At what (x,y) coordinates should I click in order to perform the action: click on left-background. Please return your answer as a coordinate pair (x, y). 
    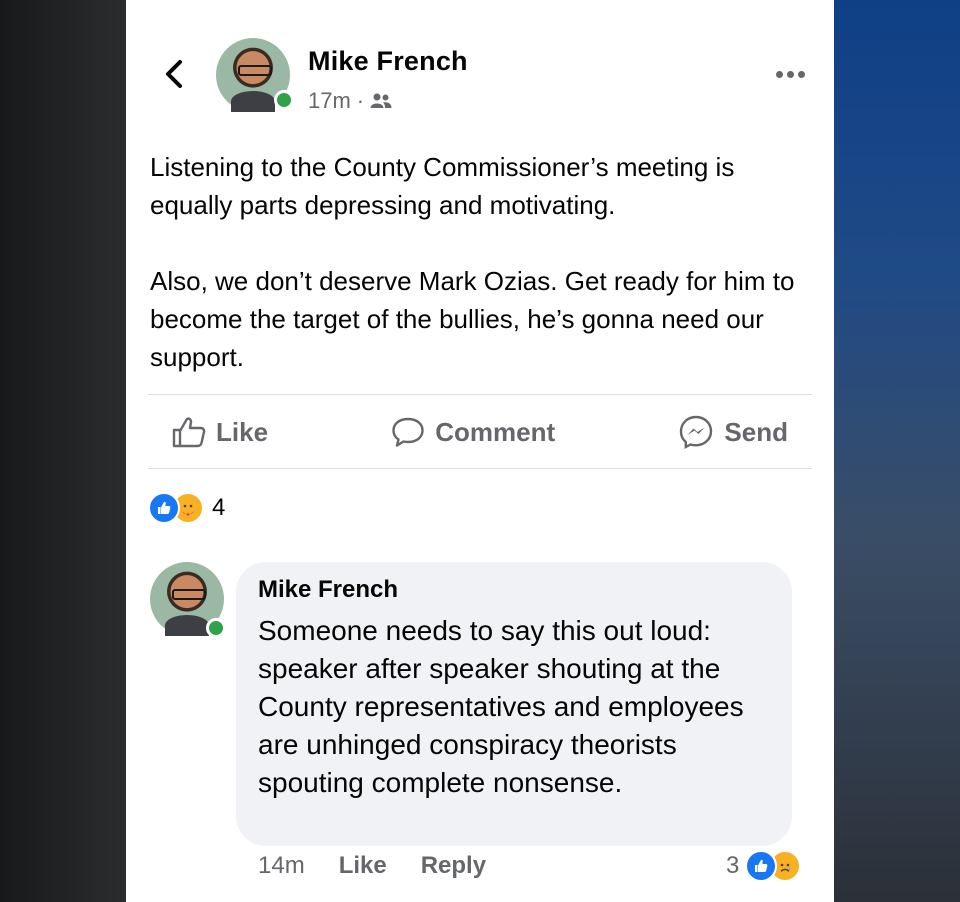
    Looking at the image, I should click on (63, 451).